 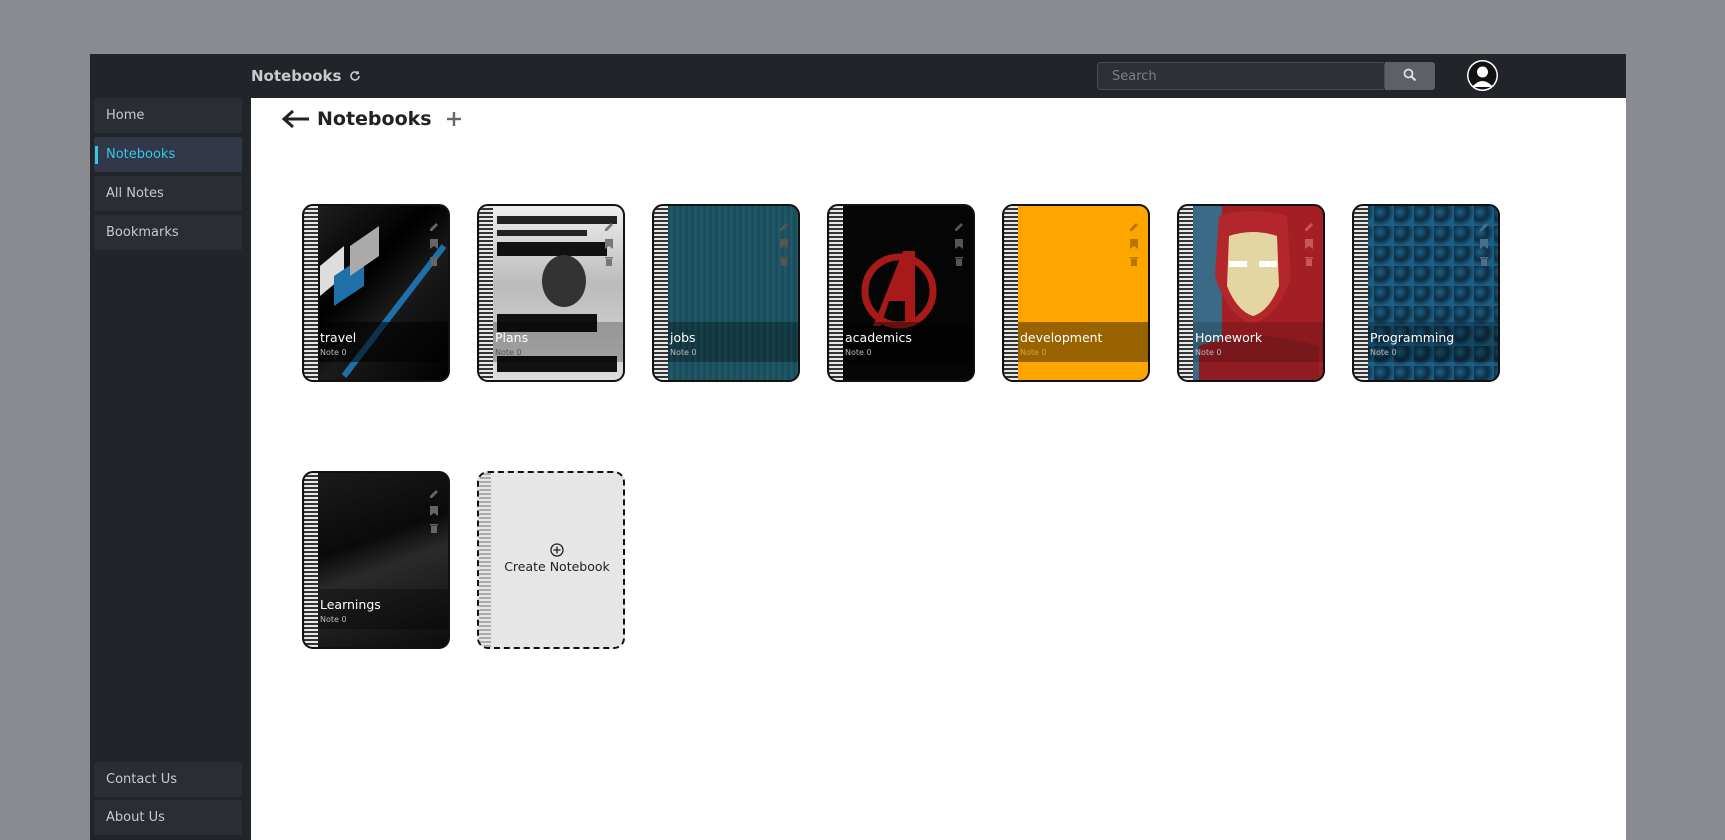 What do you see at coordinates (454, 119) in the screenshot?
I see `add-icon` at bounding box center [454, 119].